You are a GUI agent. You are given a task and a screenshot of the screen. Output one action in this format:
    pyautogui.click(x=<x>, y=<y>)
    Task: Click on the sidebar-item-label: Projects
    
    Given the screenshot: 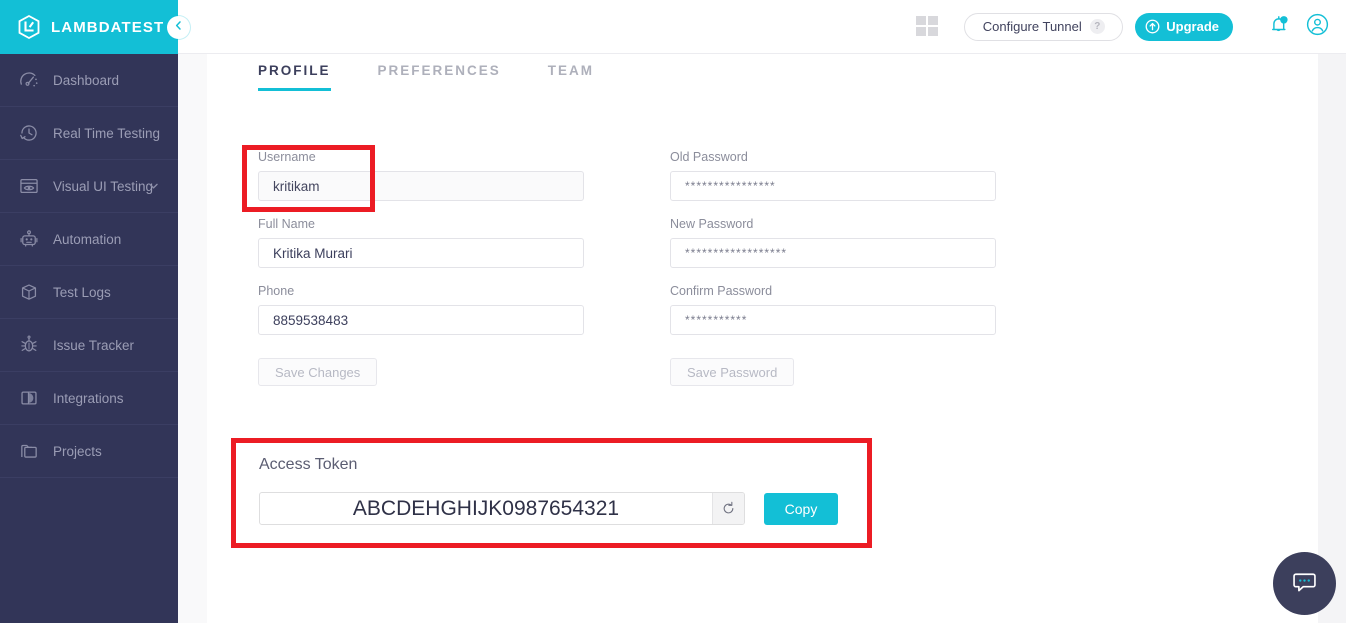 What is the action you would take?
    pyautogui.click(x=77, y=451)
    